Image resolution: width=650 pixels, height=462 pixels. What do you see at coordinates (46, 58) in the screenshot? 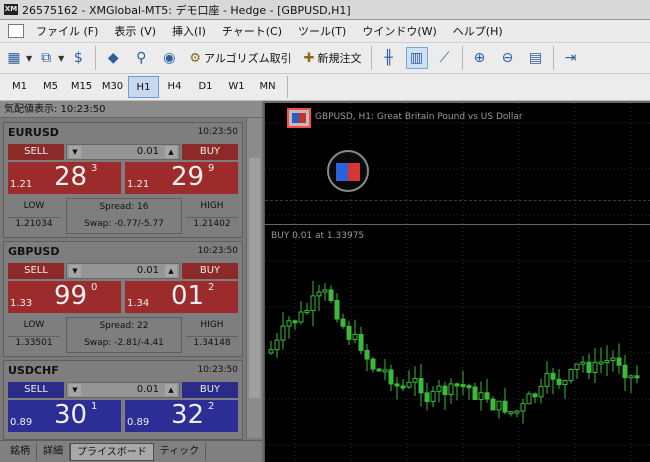
I see `profiles-icon: ⧉` at bounding box center [46, 58].